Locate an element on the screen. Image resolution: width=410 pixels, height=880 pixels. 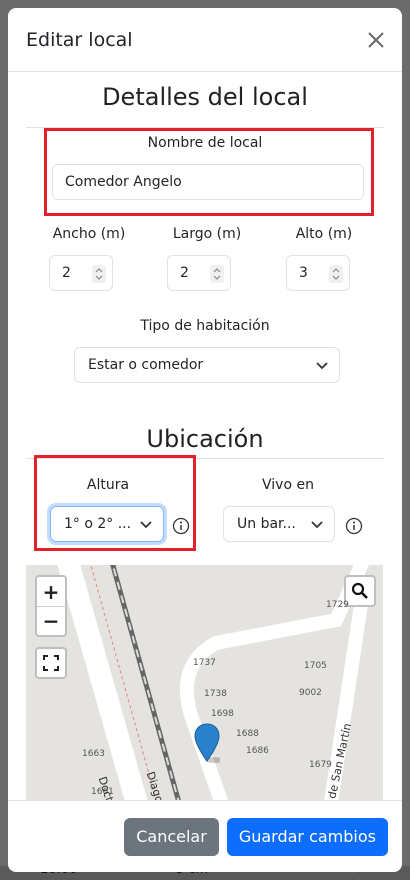
location-section-title: Ubicación is located at coordinates (205, 439).